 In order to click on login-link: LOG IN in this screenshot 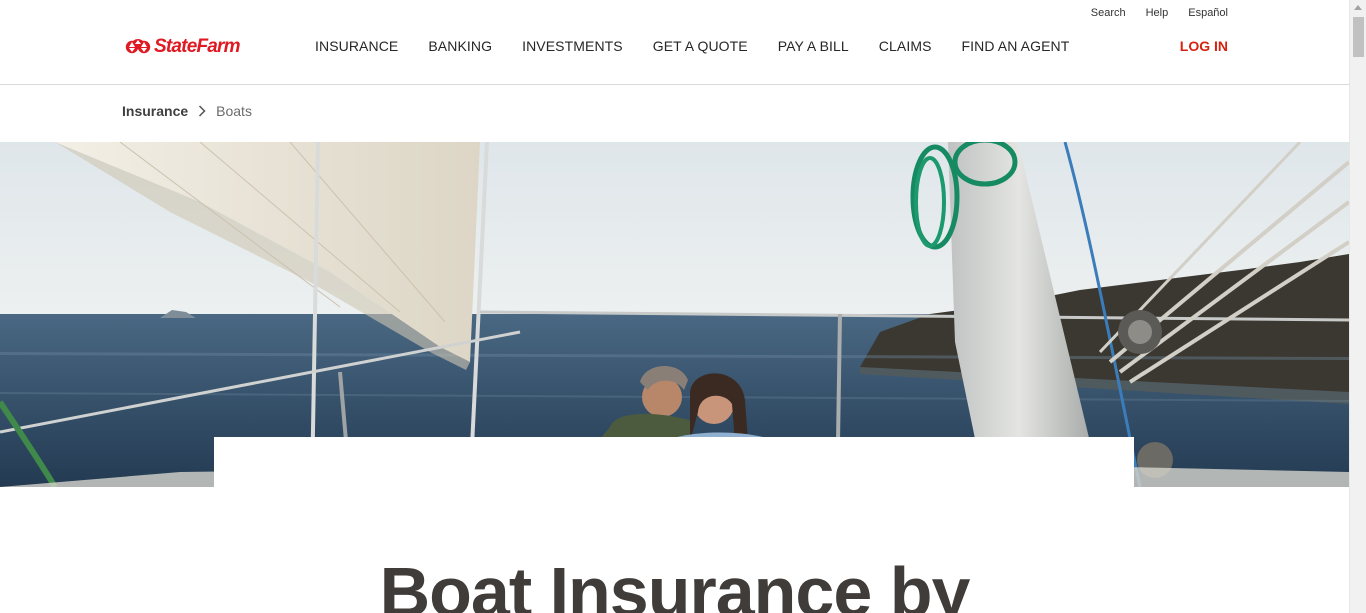, I will do `click(1204, 46)`.